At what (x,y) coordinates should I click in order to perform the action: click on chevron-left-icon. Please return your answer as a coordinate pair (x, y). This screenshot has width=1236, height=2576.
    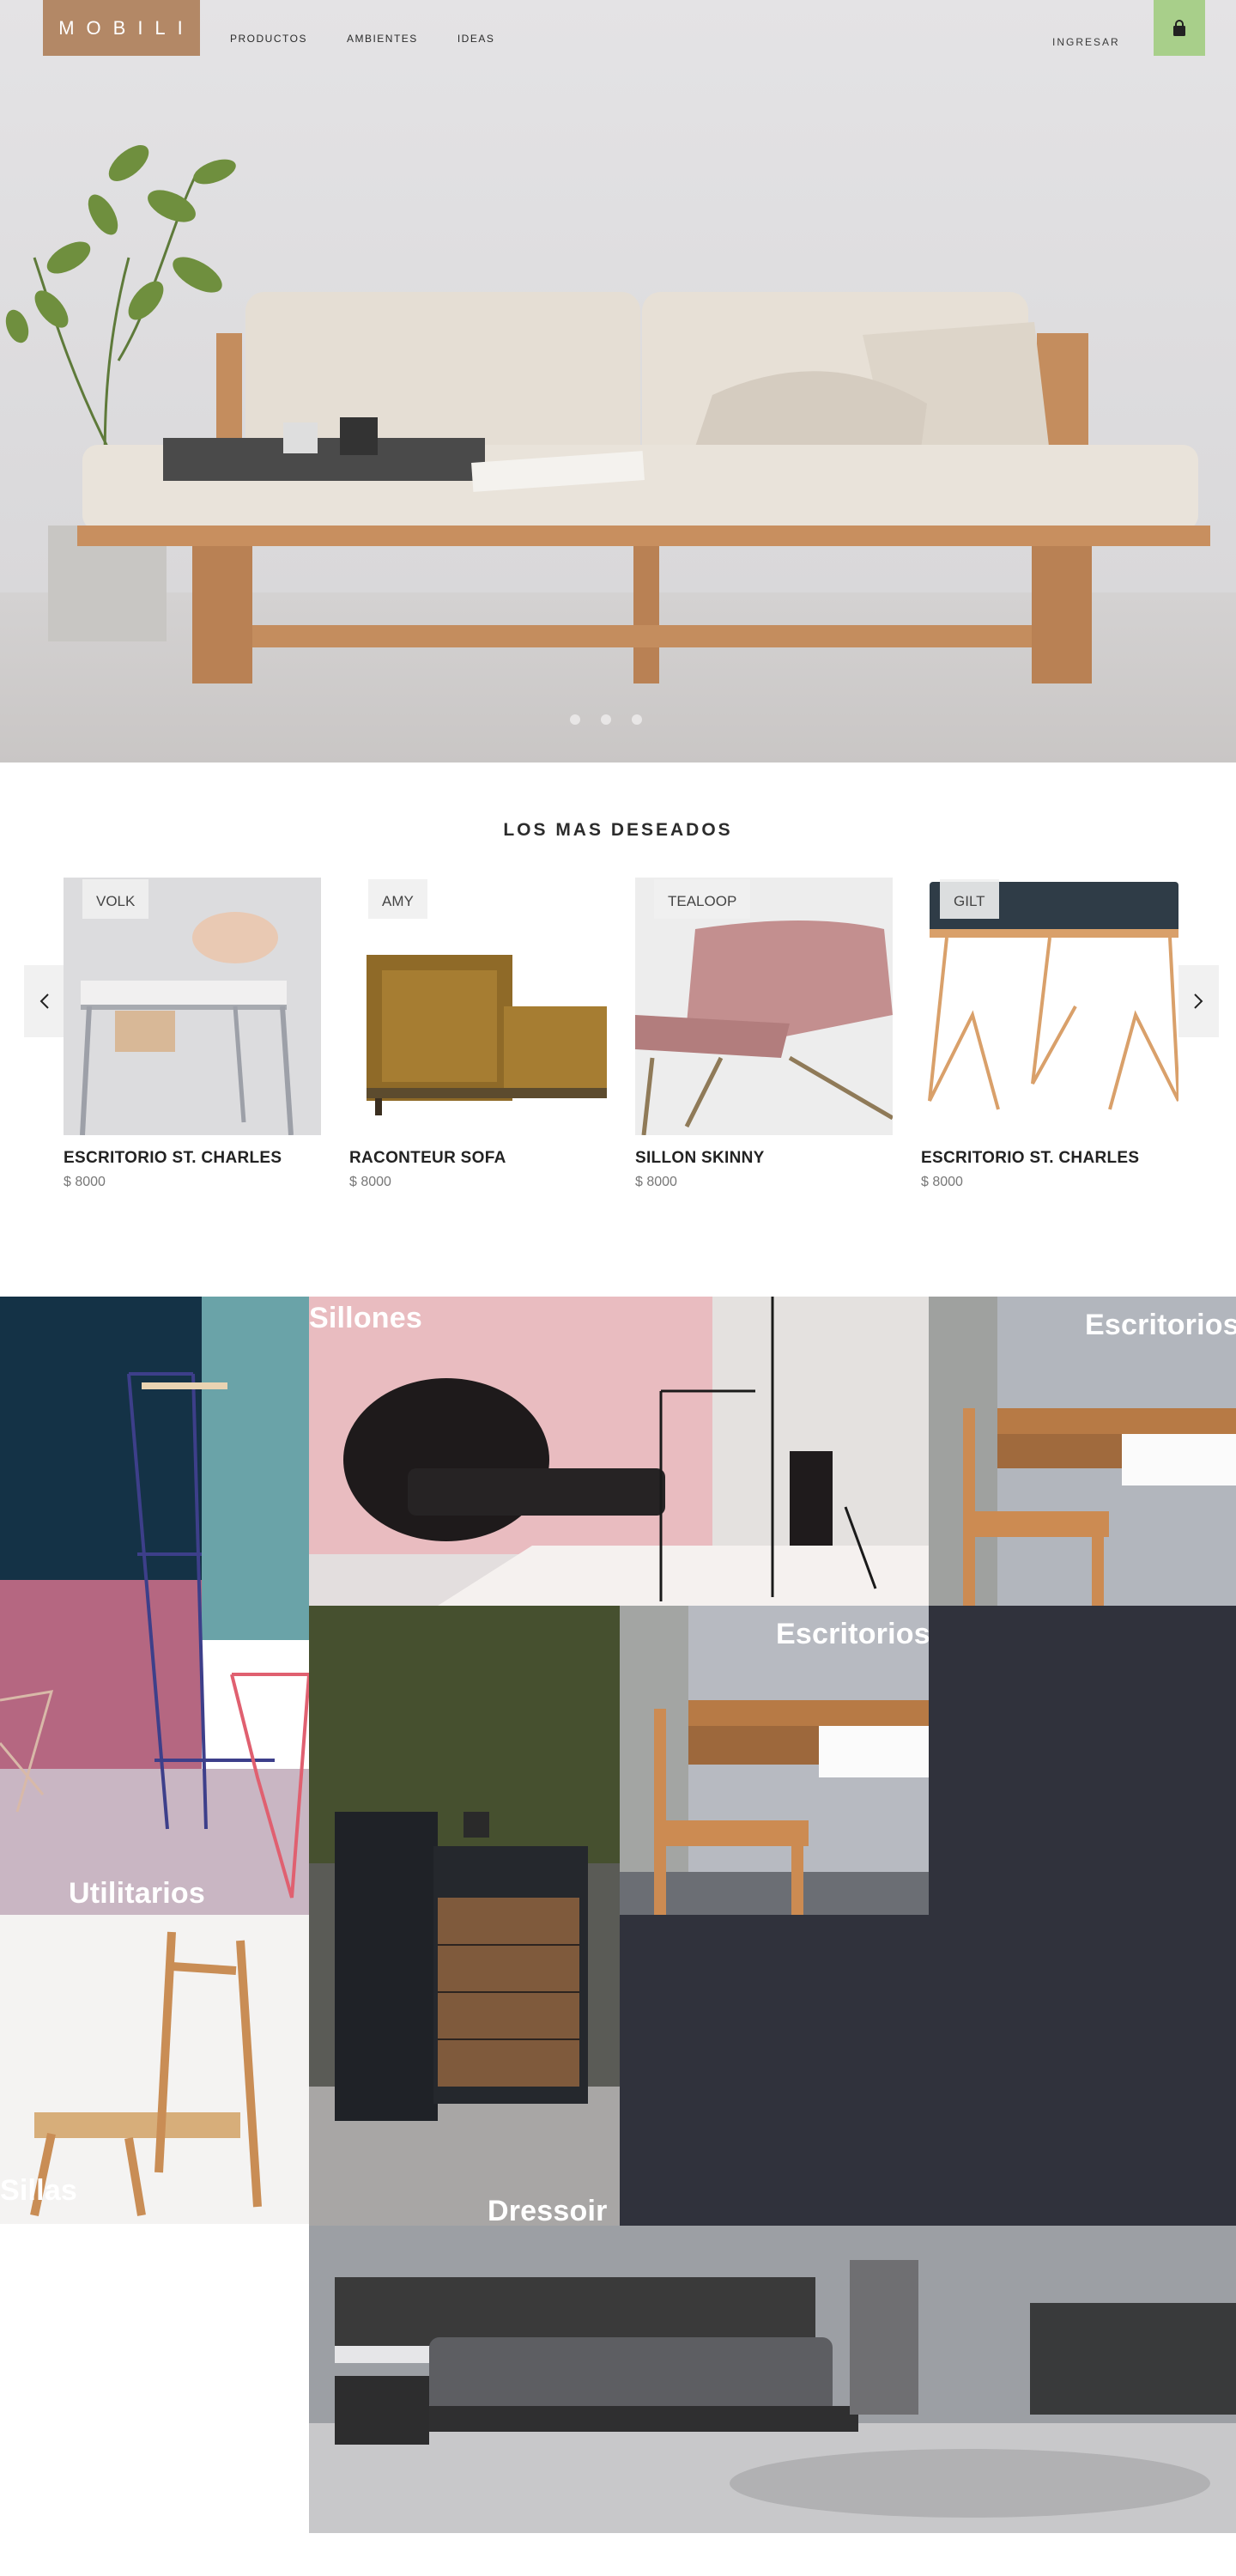
    Looking at the image, I should click on (44, 1001).